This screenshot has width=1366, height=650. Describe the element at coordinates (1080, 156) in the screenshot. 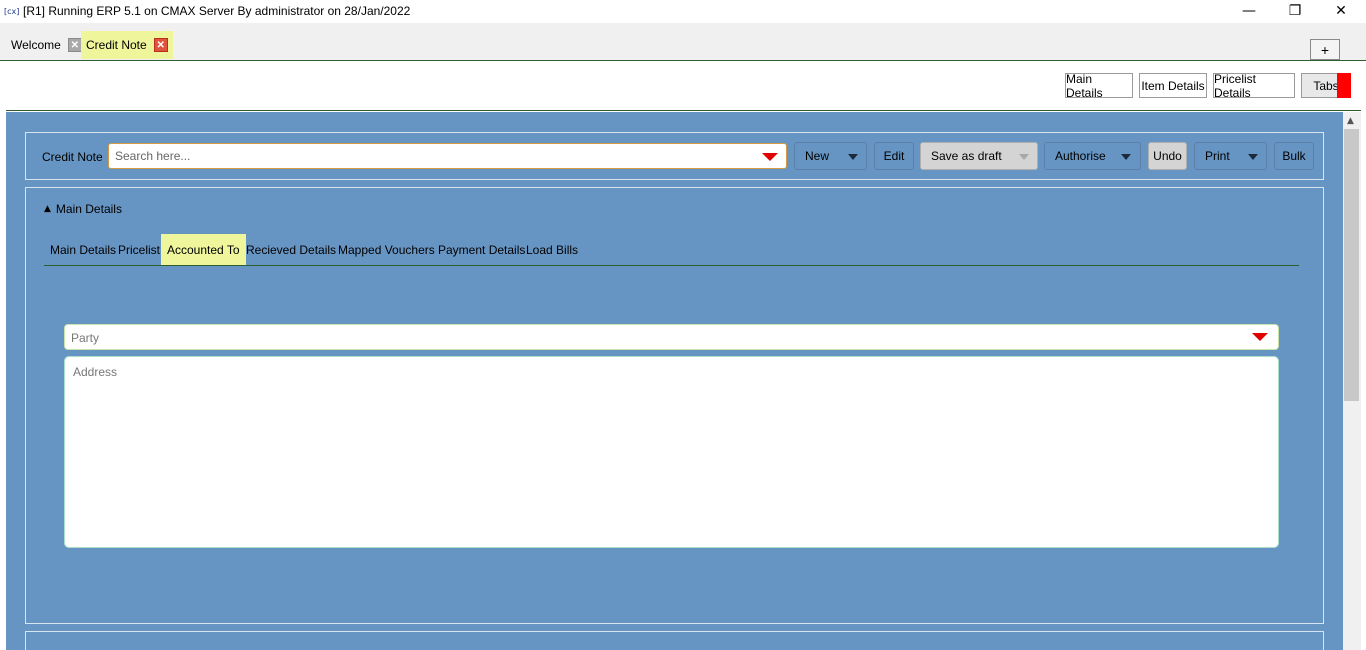

I see `authorise-label: Authorise` at that location.